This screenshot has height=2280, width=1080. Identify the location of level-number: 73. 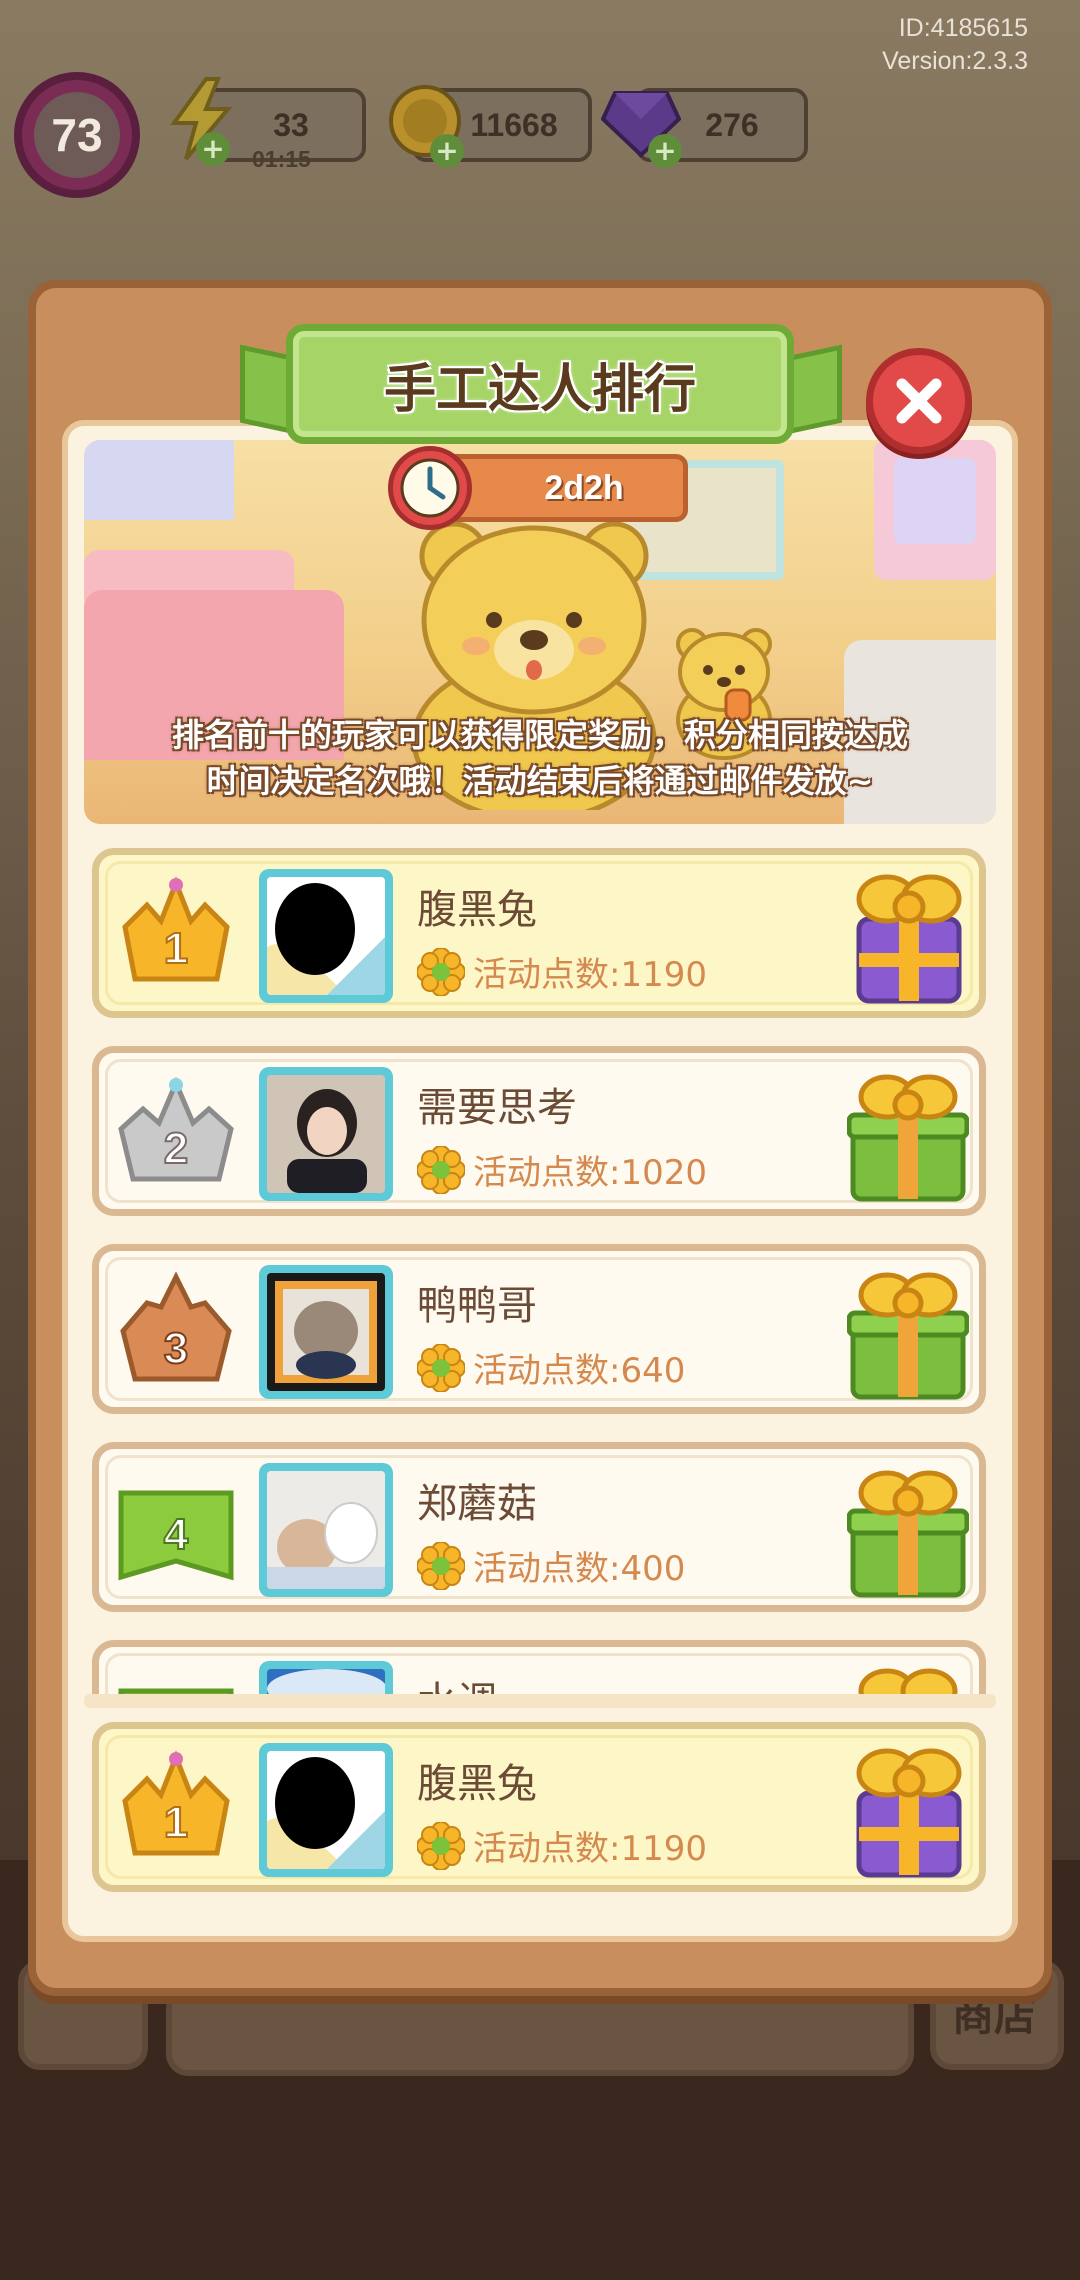
(77, 135).